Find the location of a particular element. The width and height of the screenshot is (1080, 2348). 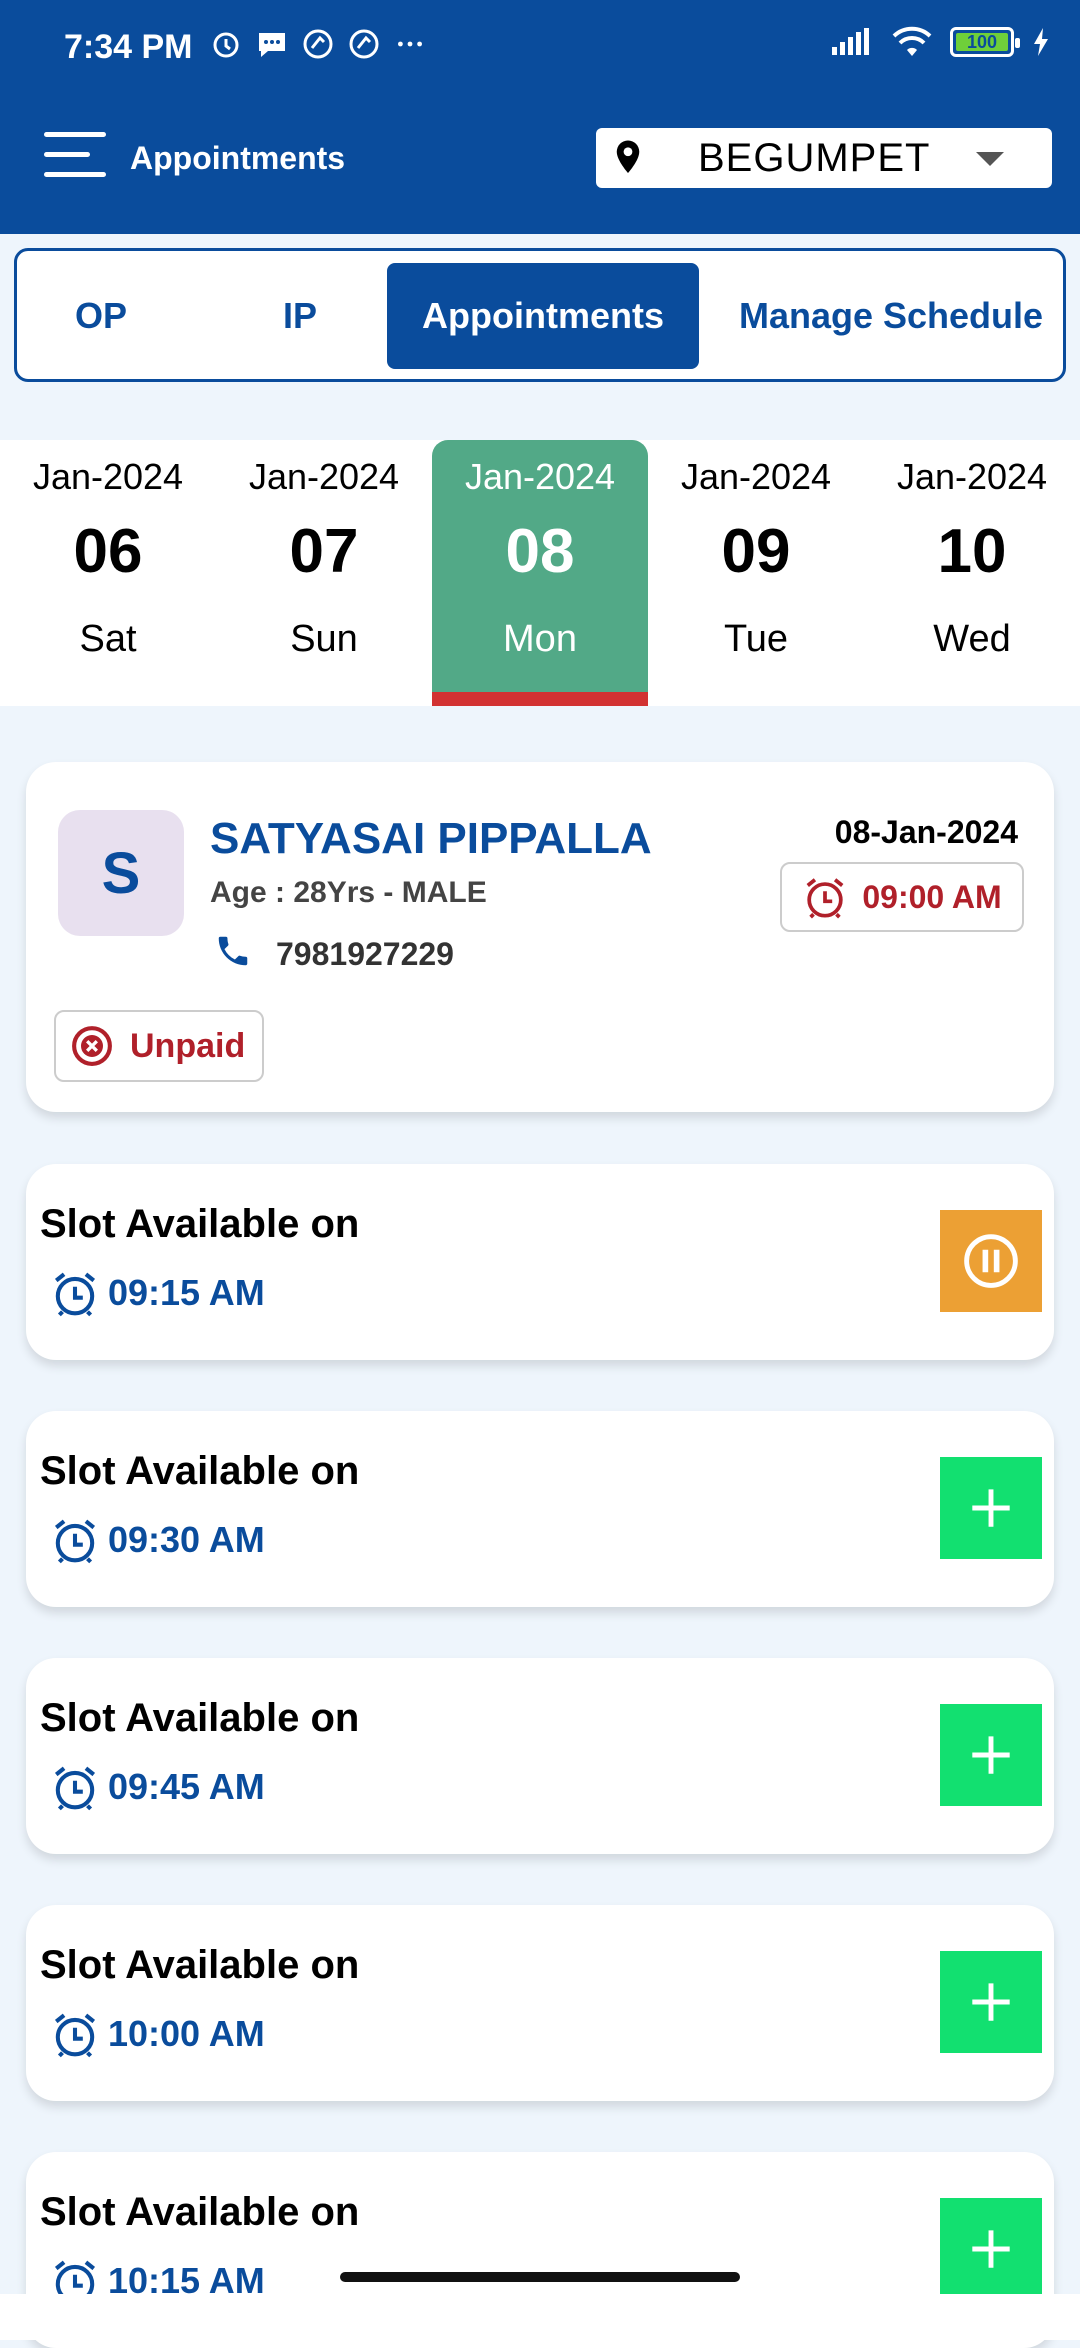

pause-slot-button is located at coordinates (991, 1261).